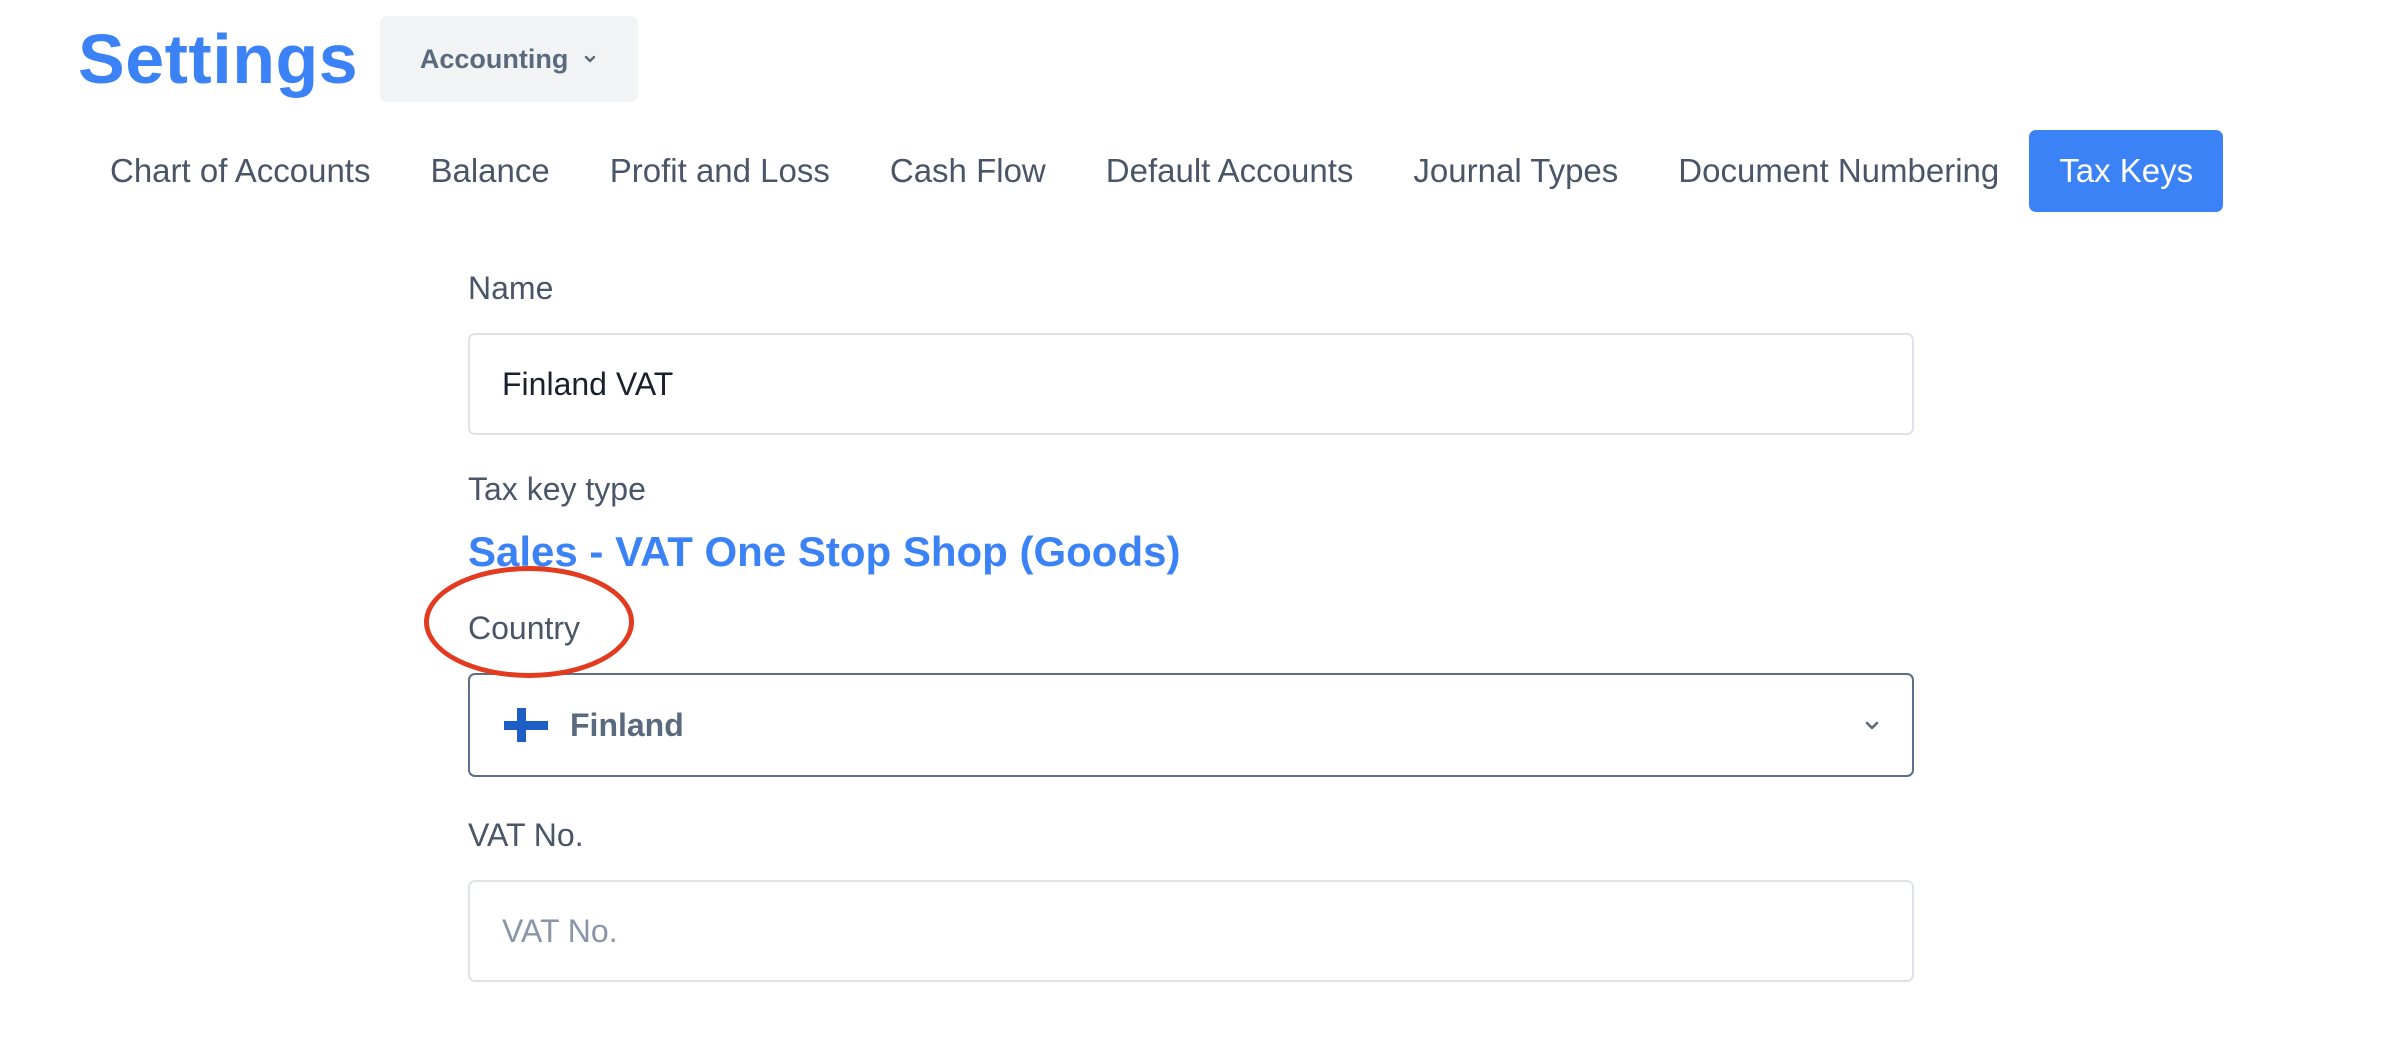  What do you see at coordinates (1838, 171) in the screenshot?
I see `tab-document-numbering: Document Numbering` at bounding box center [1838, 171].